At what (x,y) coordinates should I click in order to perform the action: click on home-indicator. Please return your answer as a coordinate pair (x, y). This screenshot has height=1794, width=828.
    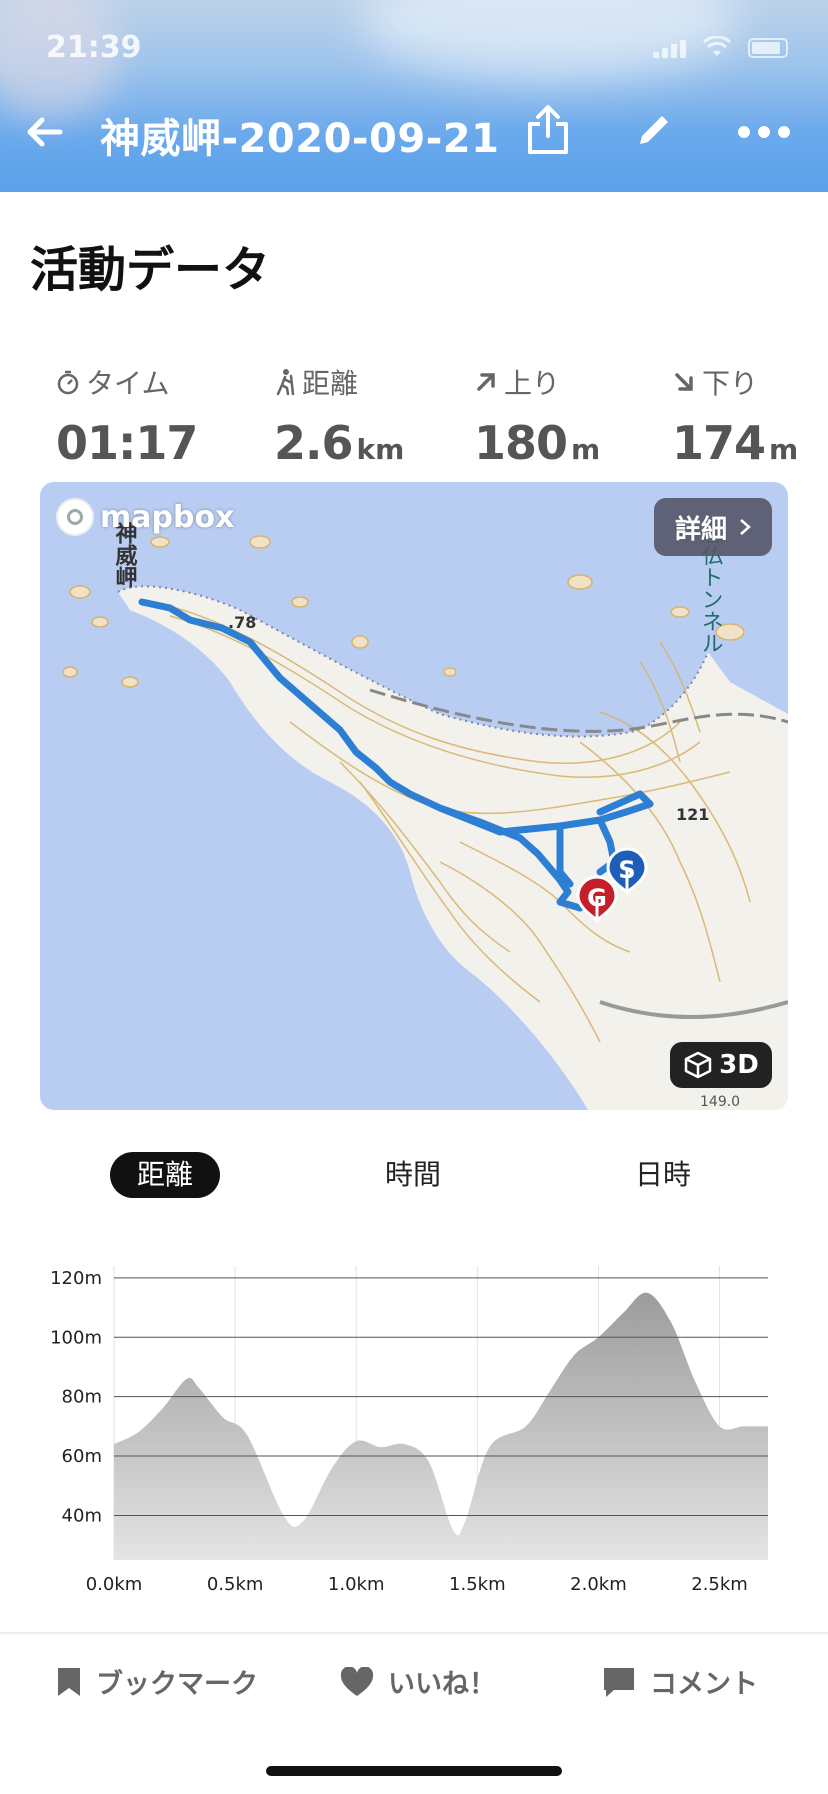
    Looking at the image, I should click on (414, 1771).